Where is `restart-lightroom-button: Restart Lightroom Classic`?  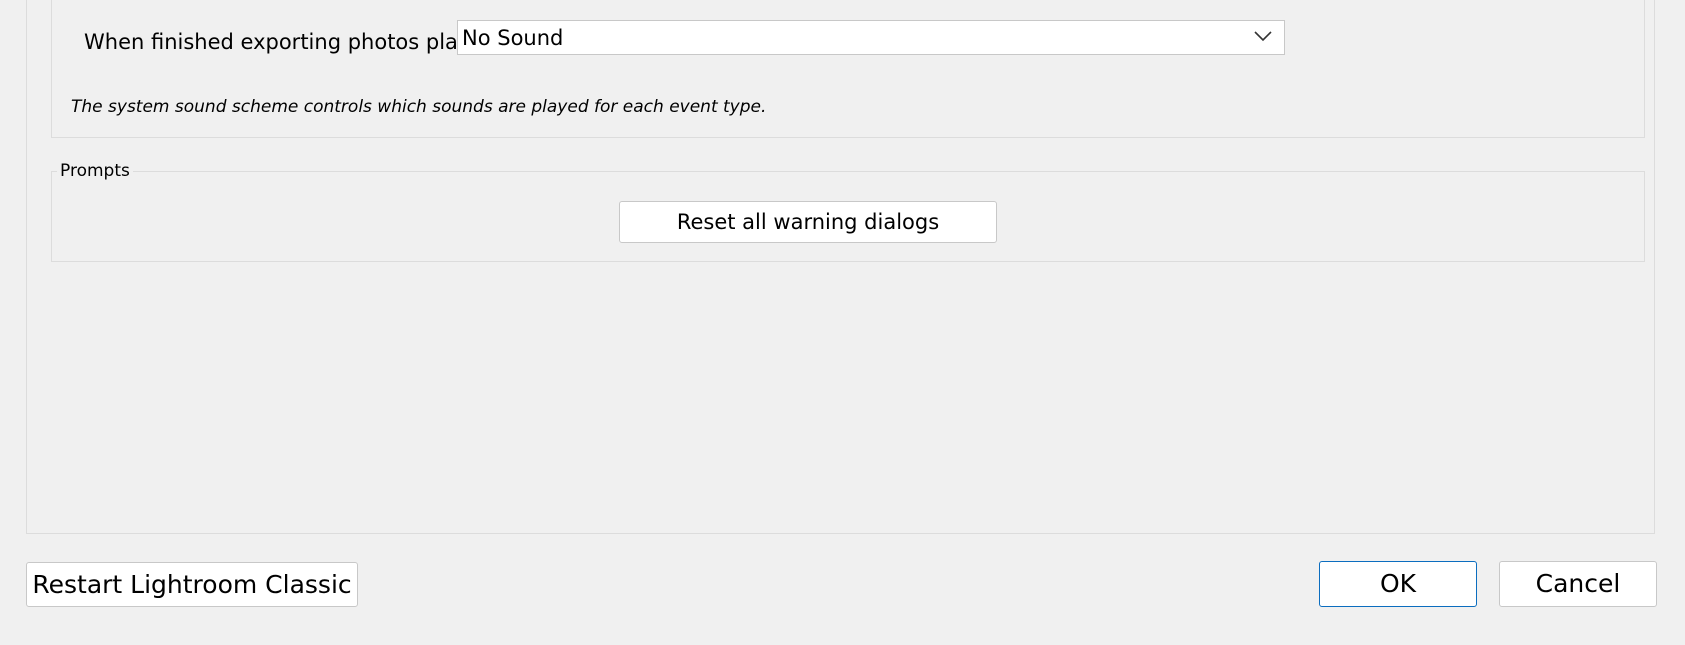 restart-lightroom-button: Restart Lightroom Classic is located at coordinates (192, 584).